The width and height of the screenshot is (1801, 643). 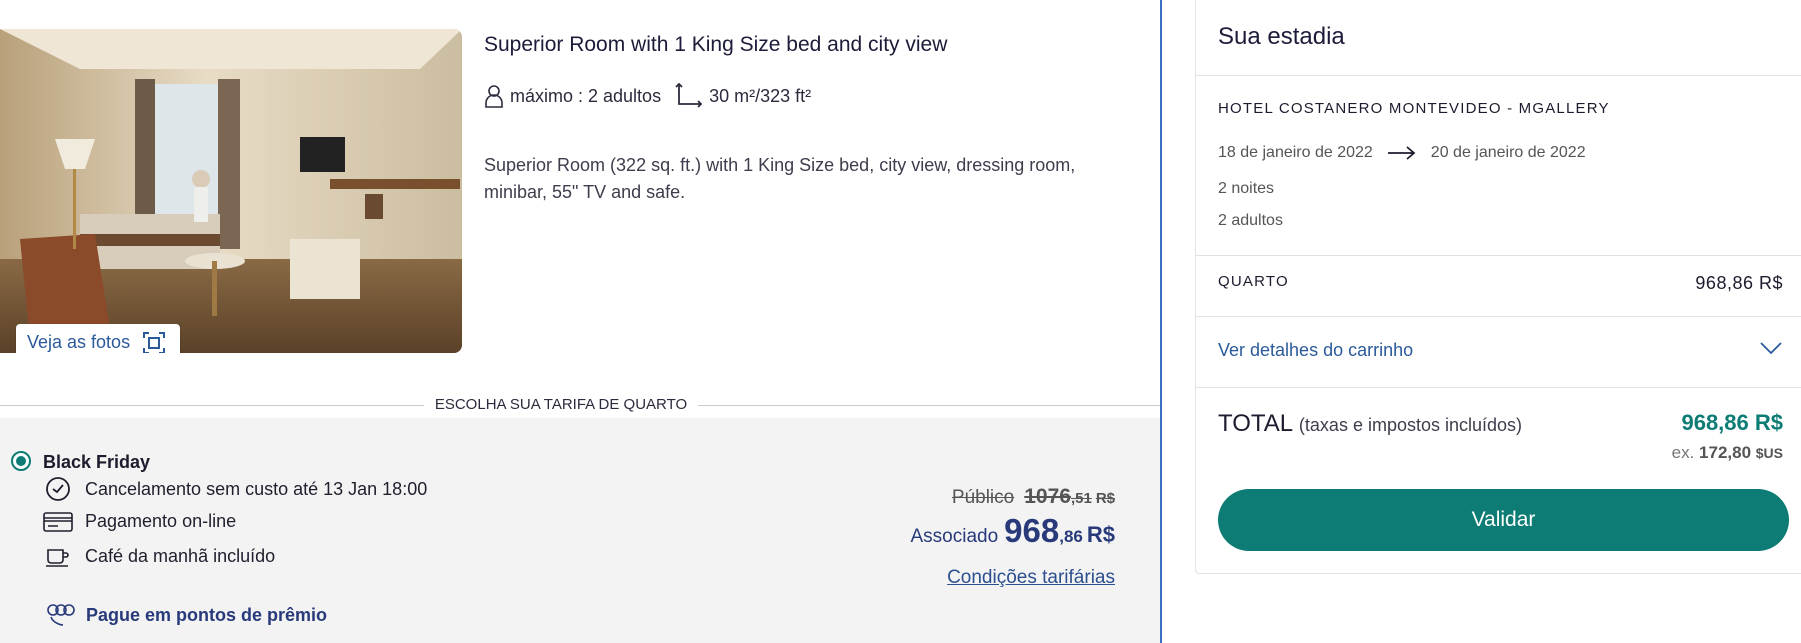 I want to click on reward-points-icon, so click(x=61, y=615).